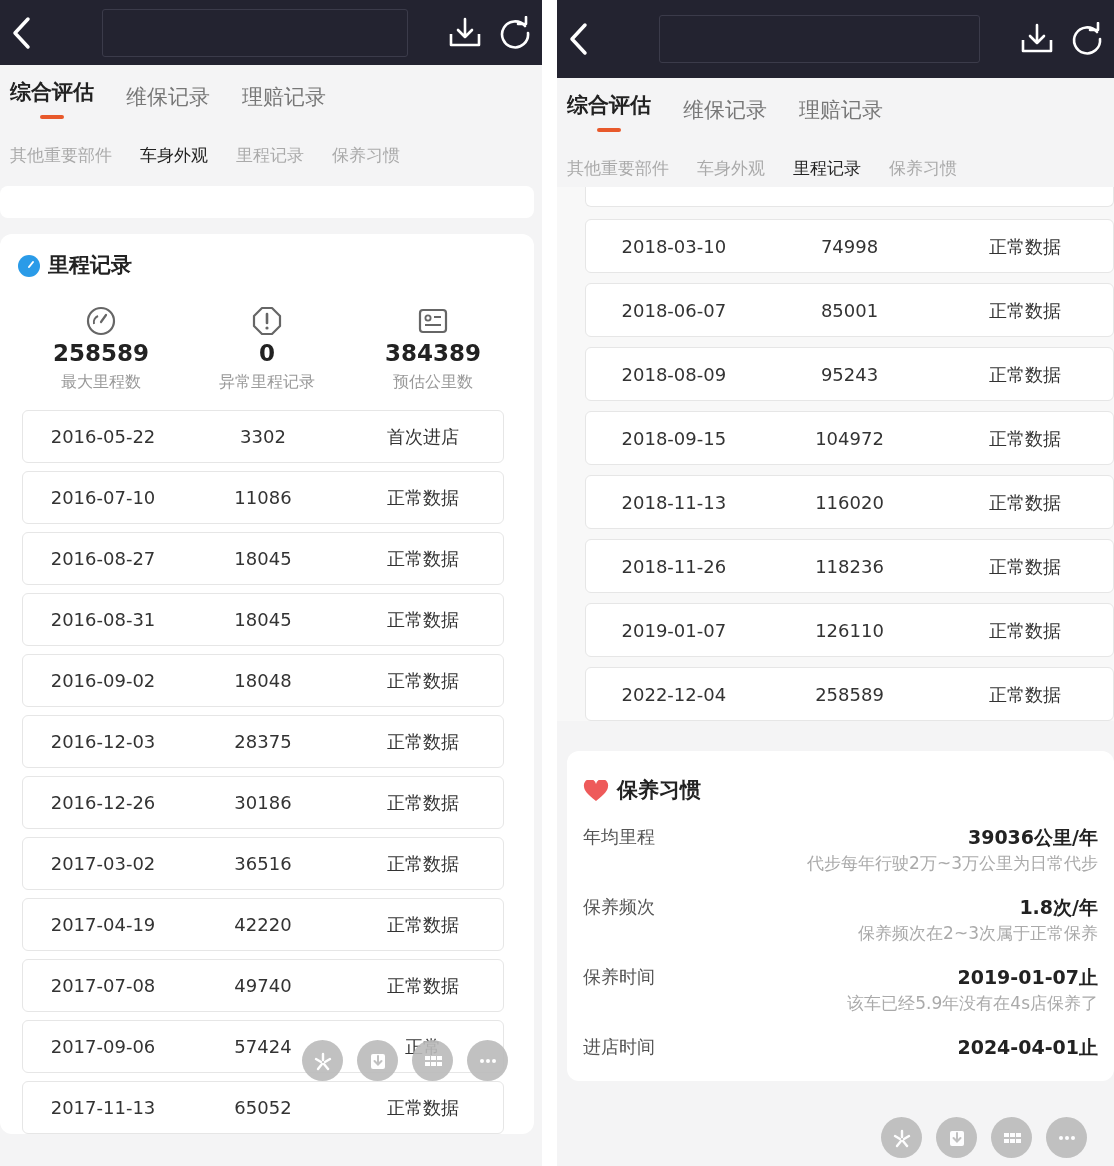  What do you see at coordinates (1066, 1137) in the screenshot?
I see `more-button` at bounding box center [1066, 1137].